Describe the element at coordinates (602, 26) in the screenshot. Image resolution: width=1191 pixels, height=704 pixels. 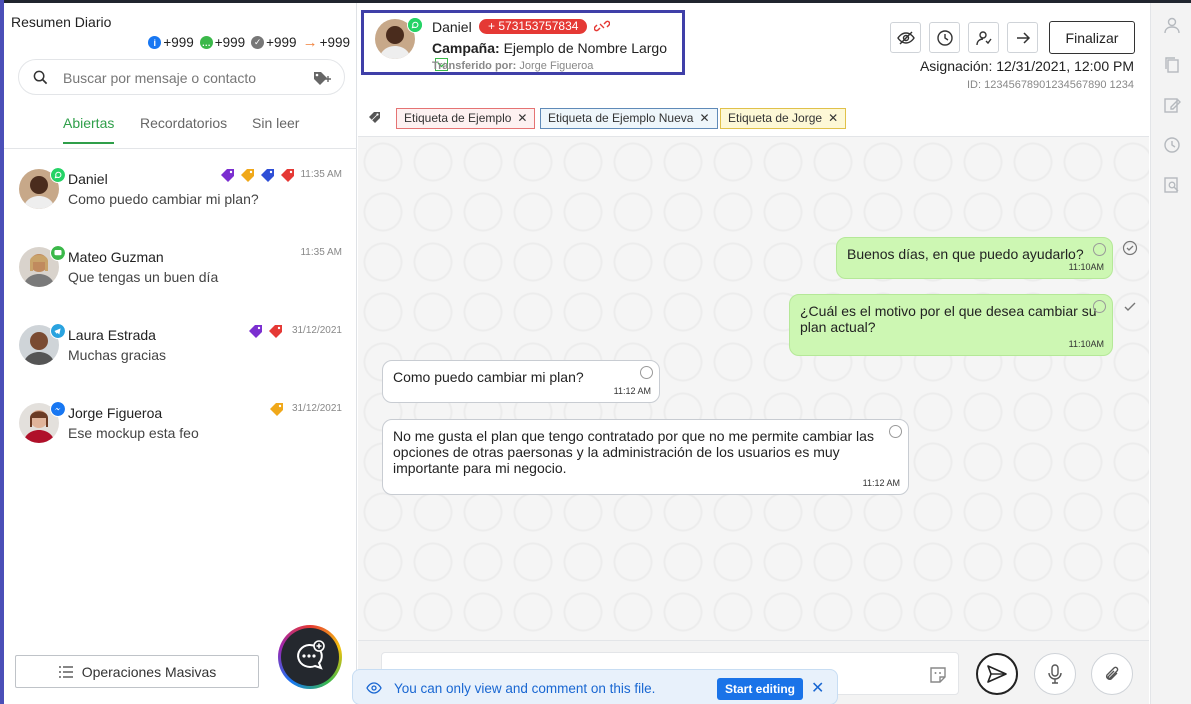
I see `unlink-icon` at that location.